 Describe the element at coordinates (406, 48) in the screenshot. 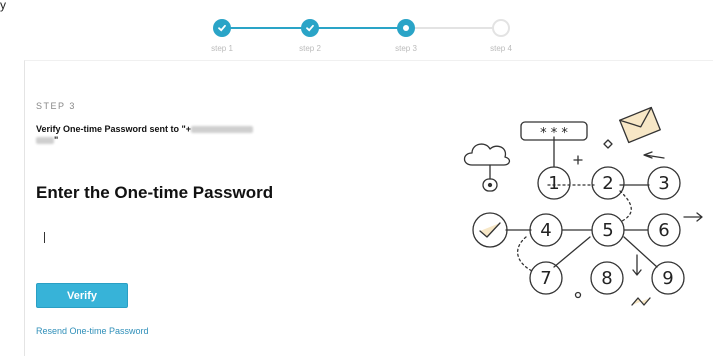

I see `step-label: step 3` at that location.